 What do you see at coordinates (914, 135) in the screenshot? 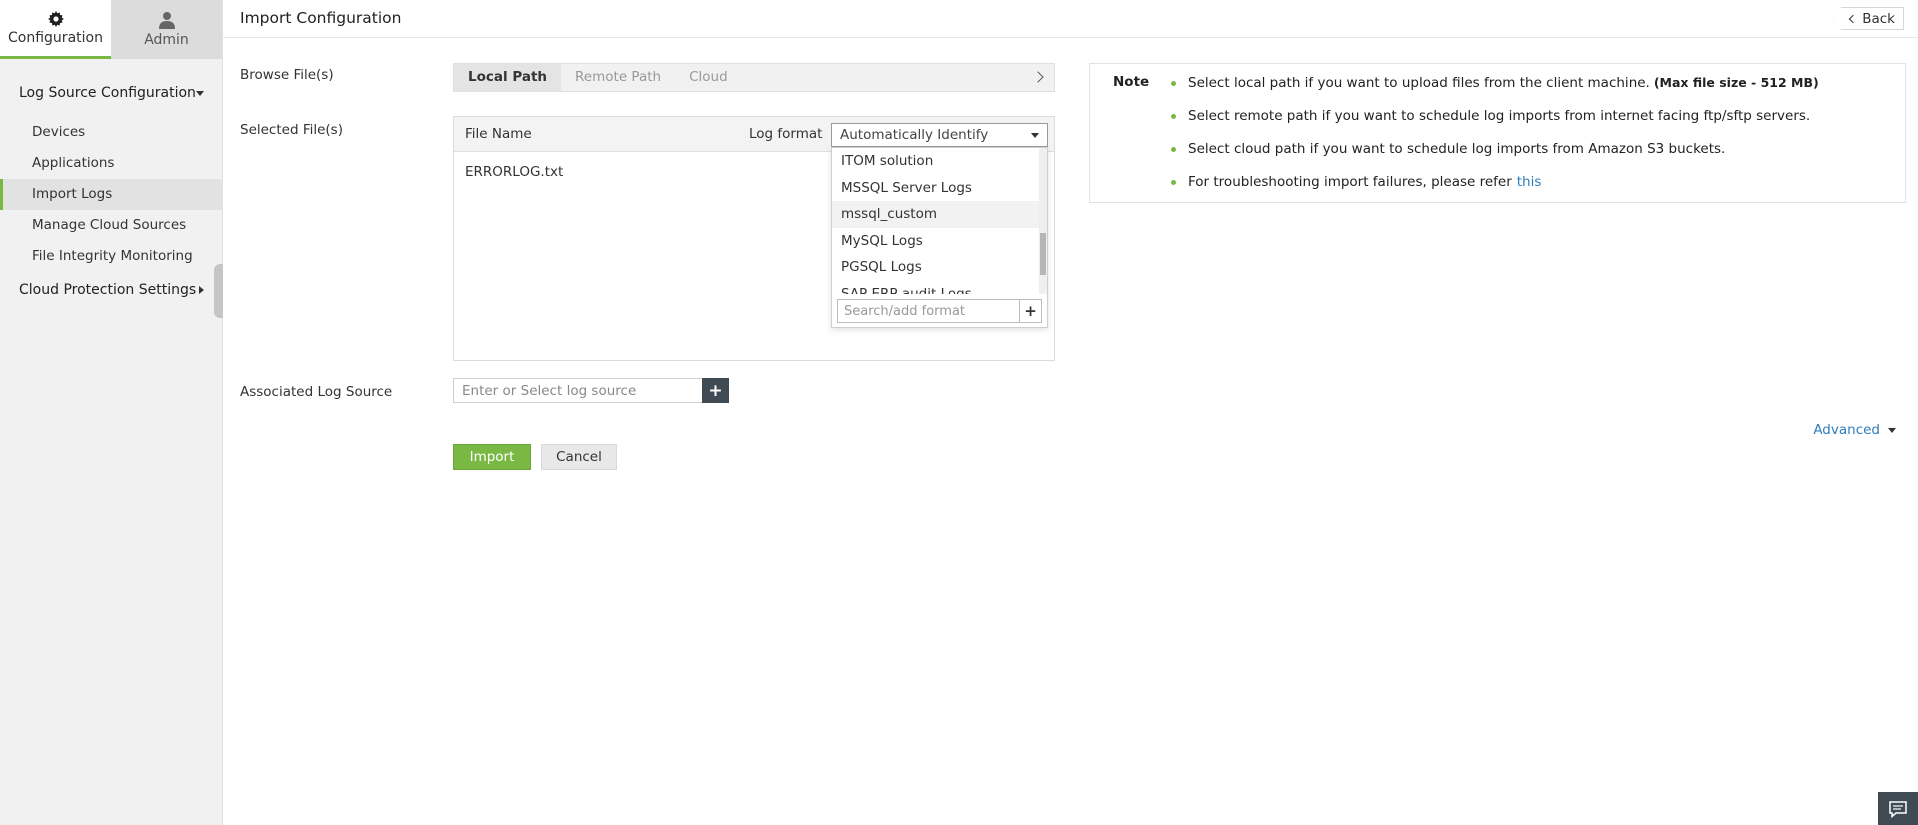
I see `log-format-value: Automatically Identify` at bounding box center [914, 135].